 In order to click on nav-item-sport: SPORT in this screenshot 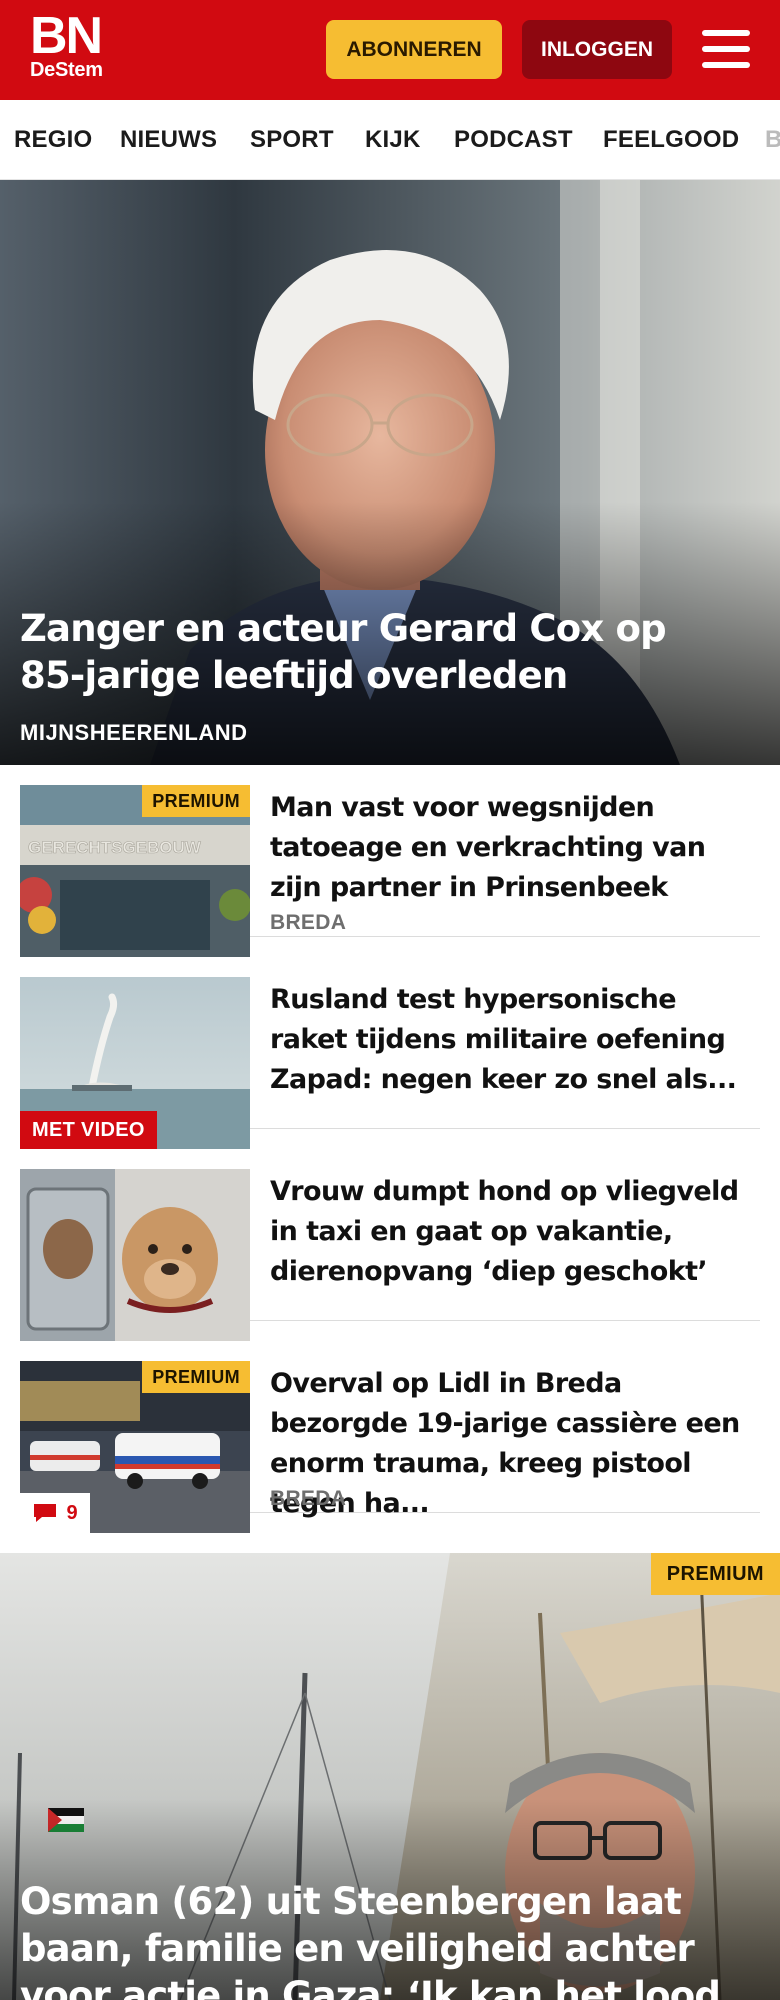, I will do `click(292, 139)`.